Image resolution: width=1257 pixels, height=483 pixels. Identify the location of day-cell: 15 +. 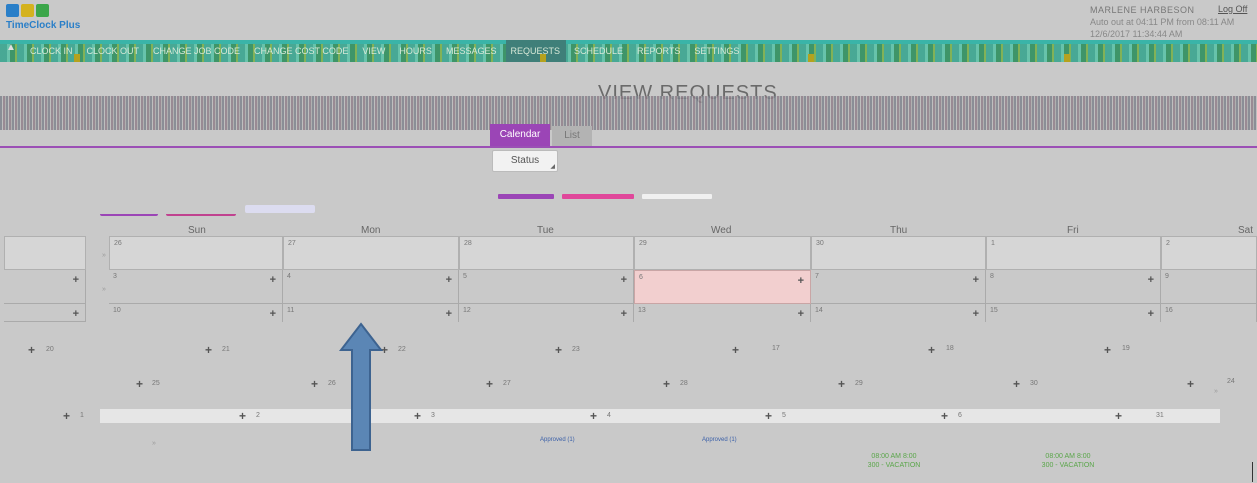
(1073, 313).